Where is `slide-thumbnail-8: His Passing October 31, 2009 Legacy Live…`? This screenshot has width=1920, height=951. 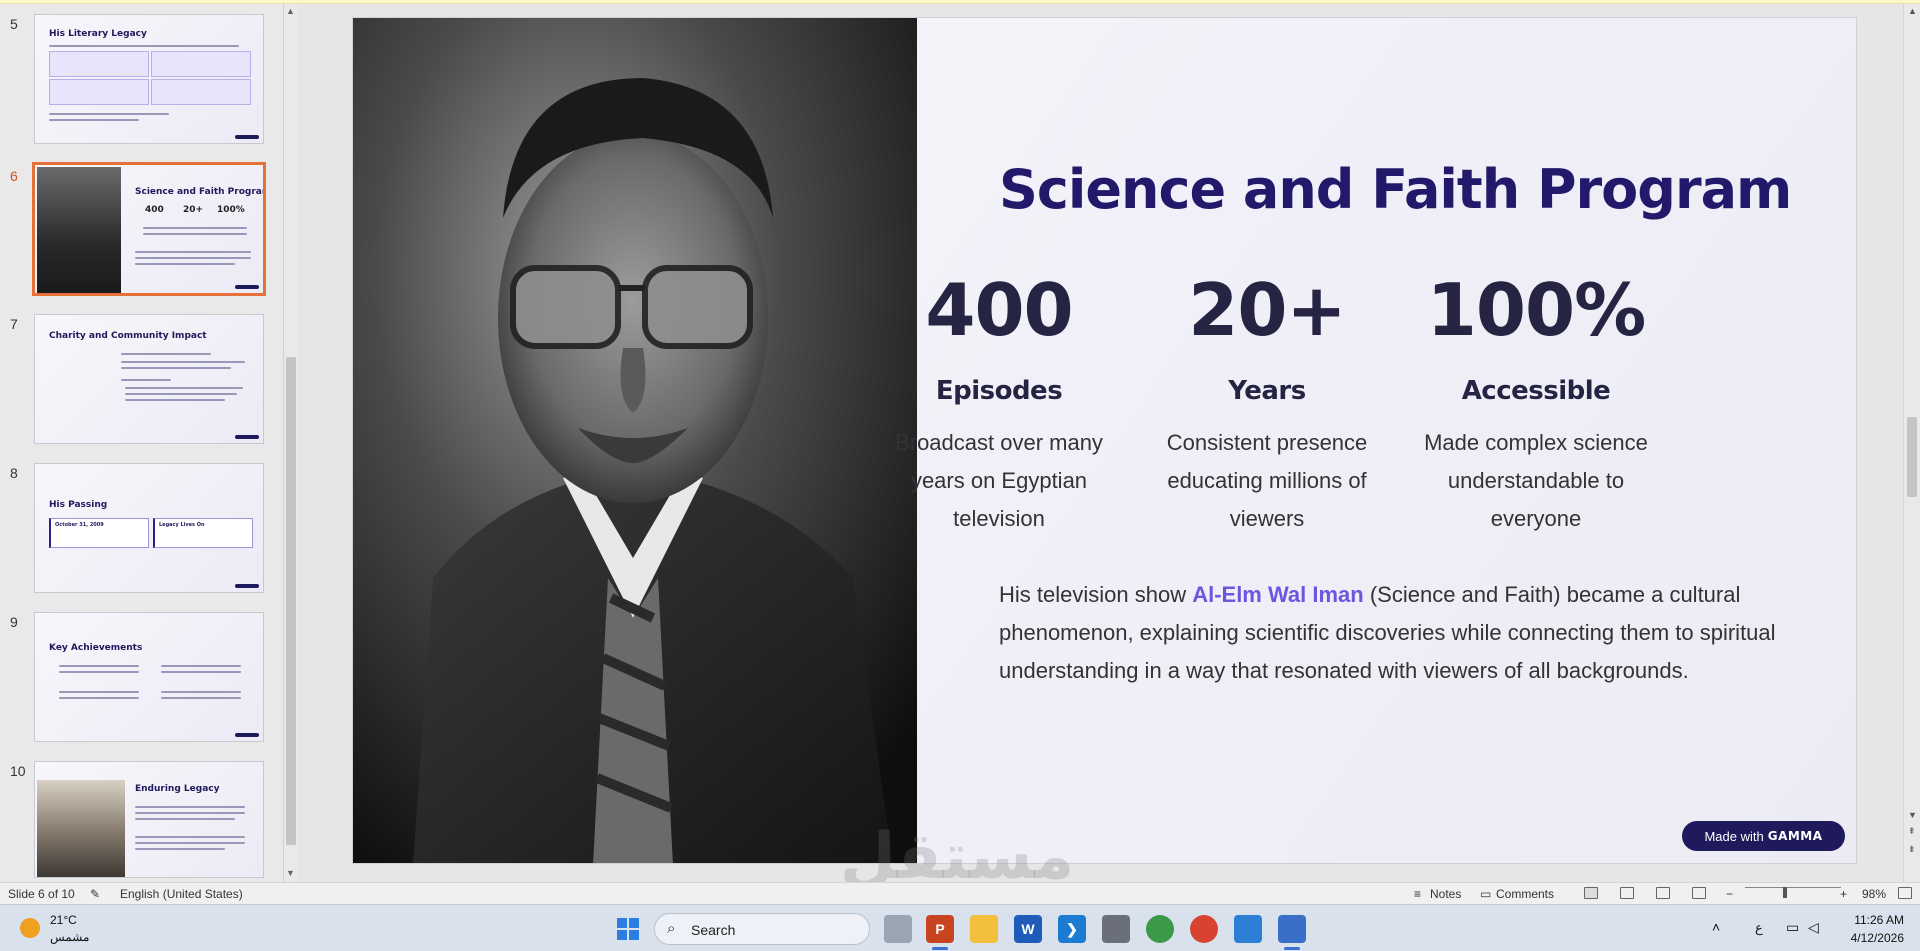 slide-thumbnail-8: His Passing October 31, 2009 Legacy Live… is located at coordinates (149, 528).